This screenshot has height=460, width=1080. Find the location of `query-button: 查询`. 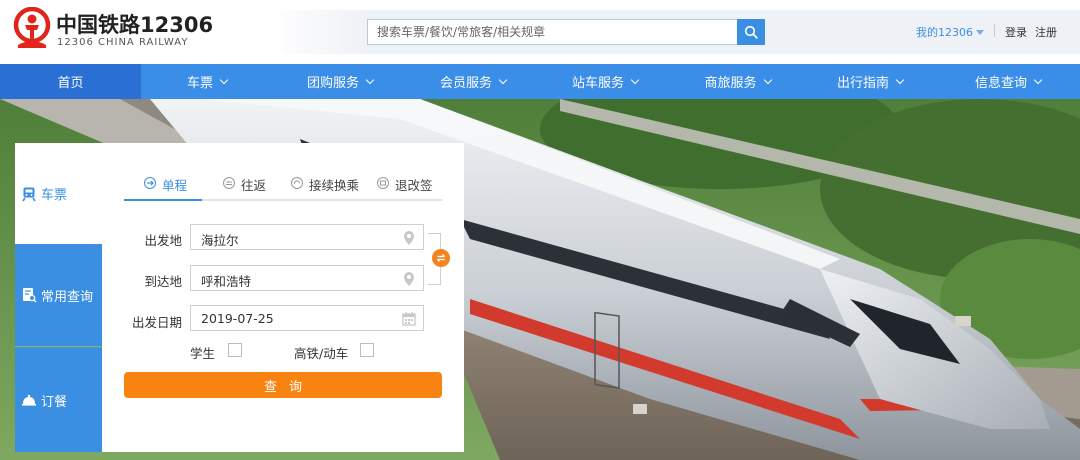

query-button: 查询 is located at coordinates (283, 385).